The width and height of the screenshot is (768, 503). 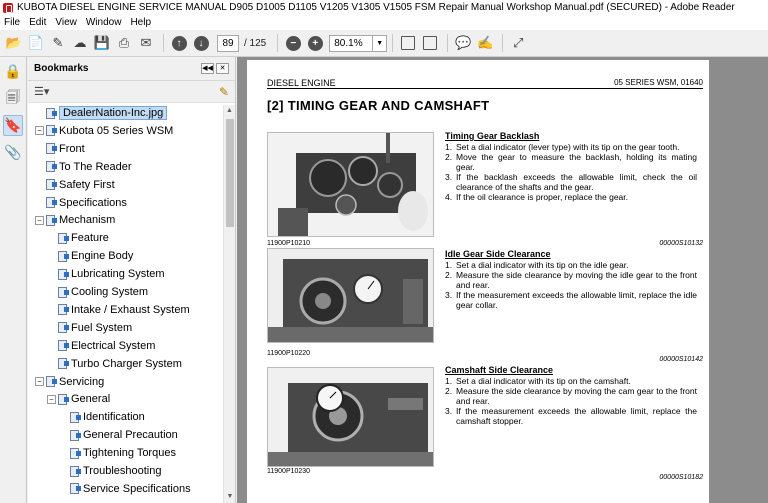 What do you see at coordinates (82, 381) in the screenshot?
I see `bookmark-label: Servicing` at bounding box center [82, 381].